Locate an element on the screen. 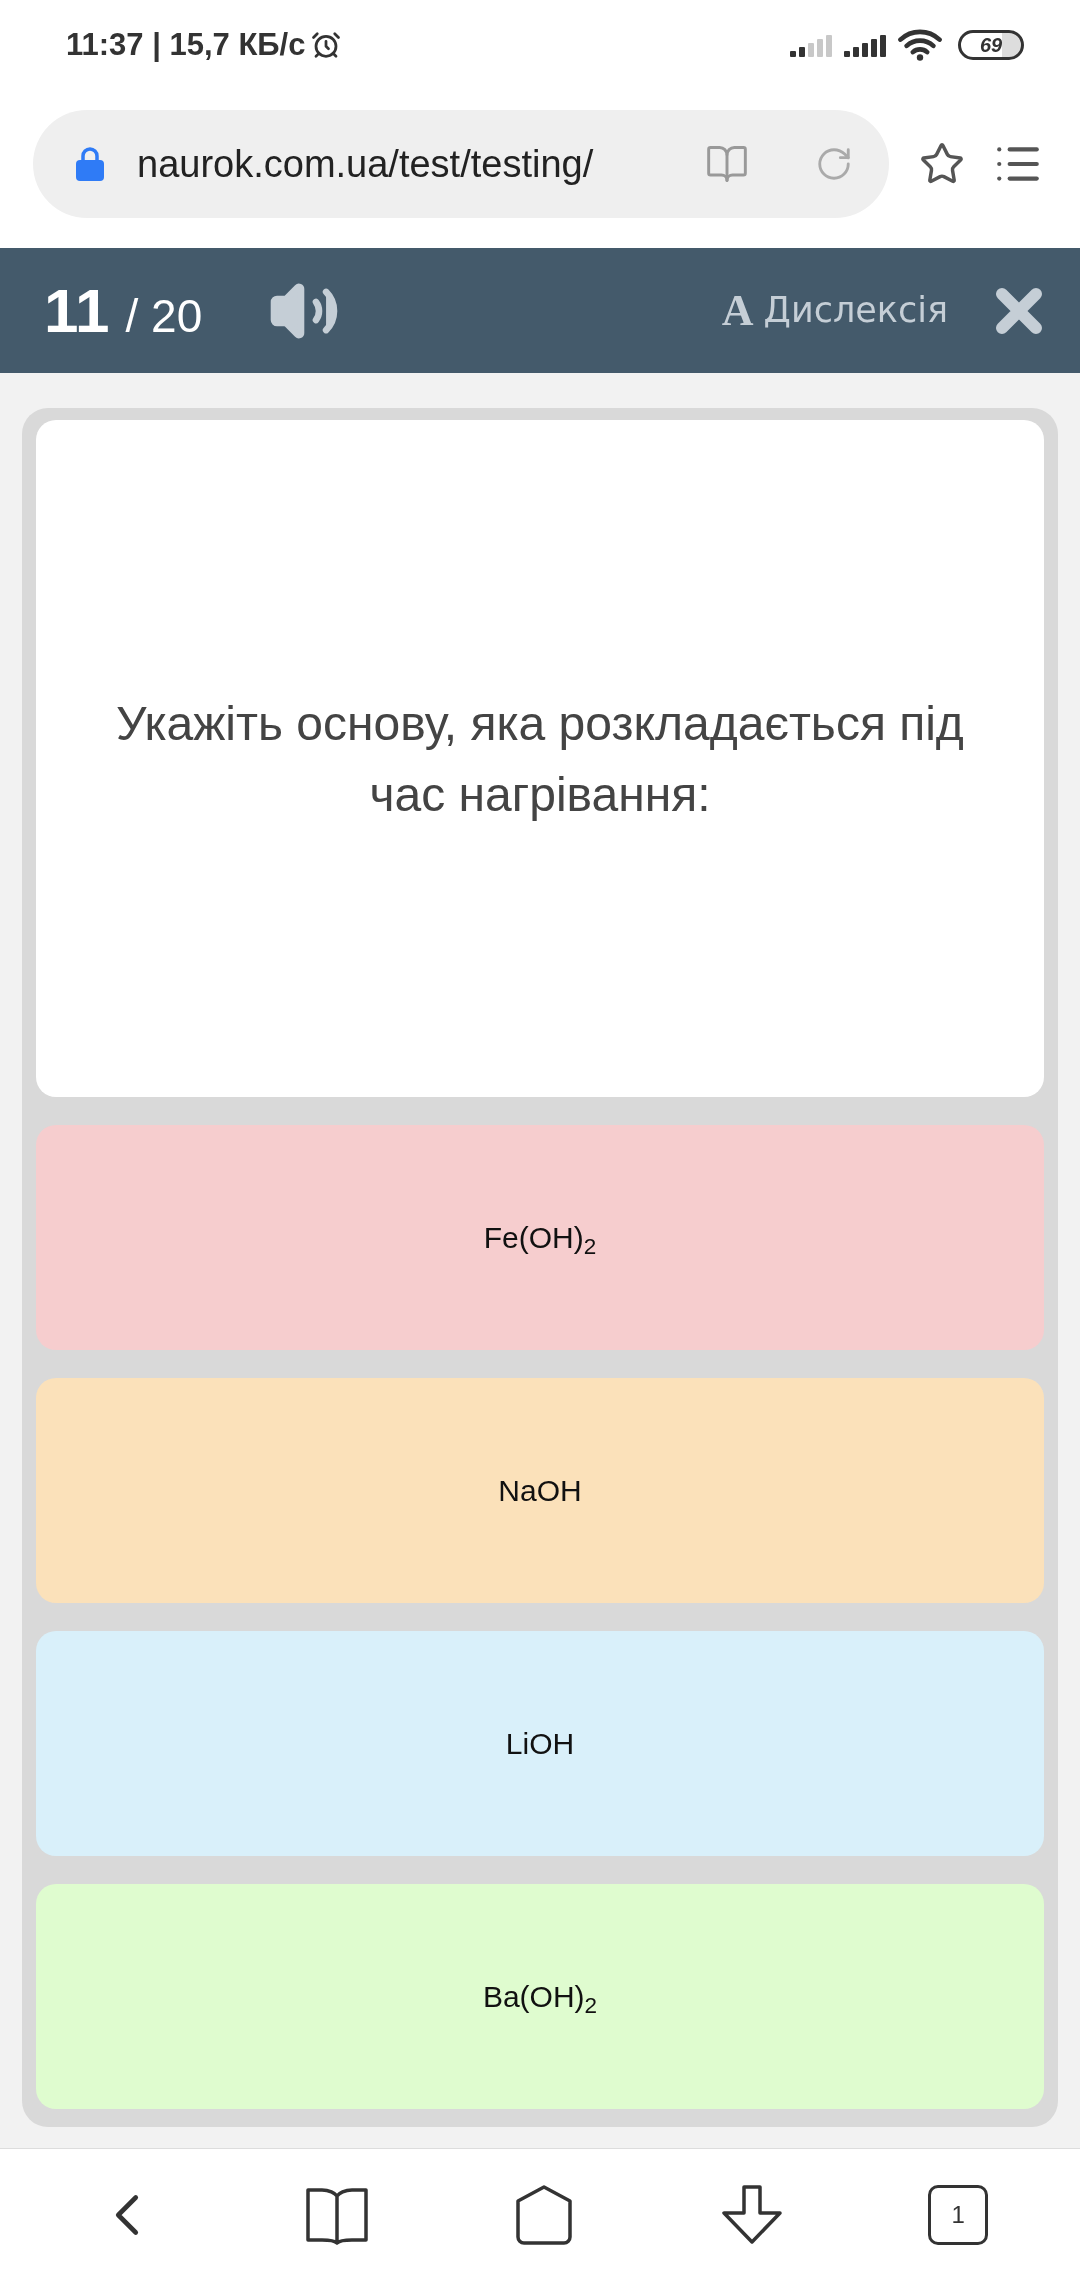 Image resolution: width=1080 pixels, height=2280 pixels. answer-option: Fe(OH)$_{2}$ is located at coordinates (540, 1237).